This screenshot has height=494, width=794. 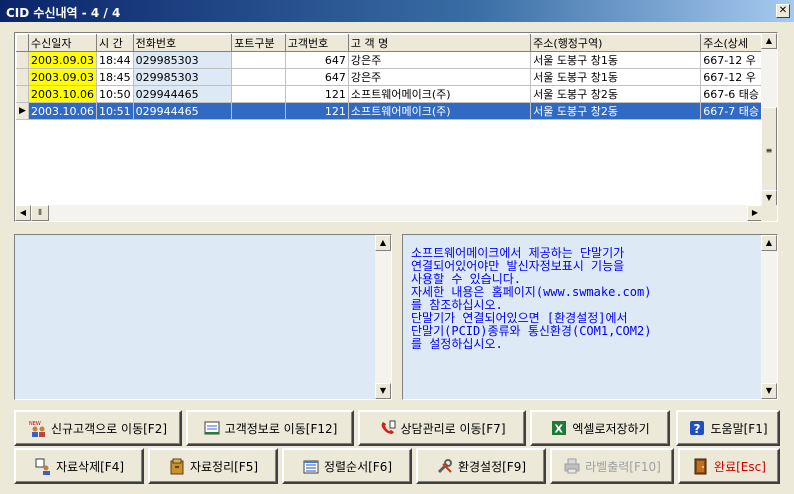 What do you see at coordinates (114, 43) in the screenshot?
I see `column-header: 시 간` at bounding box center [114, 43].